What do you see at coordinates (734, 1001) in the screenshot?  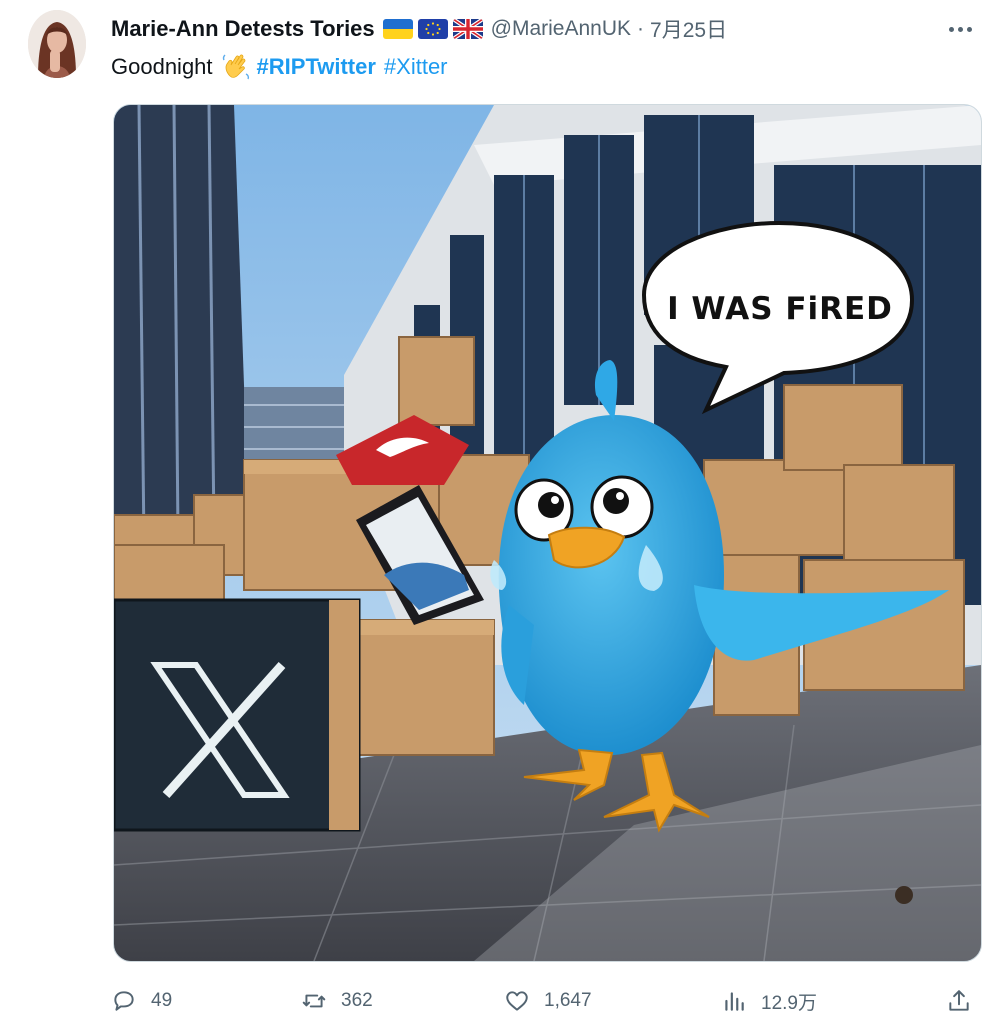 I see `views-chart-icon` at bounding box center [734, 1001].